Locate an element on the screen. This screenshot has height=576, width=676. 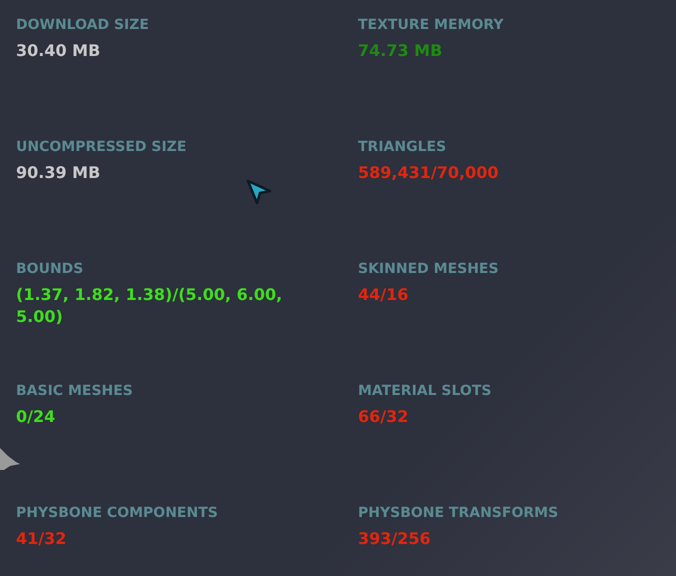
stat-label: SKINNED MESHES is located at coordinates (428, 269).